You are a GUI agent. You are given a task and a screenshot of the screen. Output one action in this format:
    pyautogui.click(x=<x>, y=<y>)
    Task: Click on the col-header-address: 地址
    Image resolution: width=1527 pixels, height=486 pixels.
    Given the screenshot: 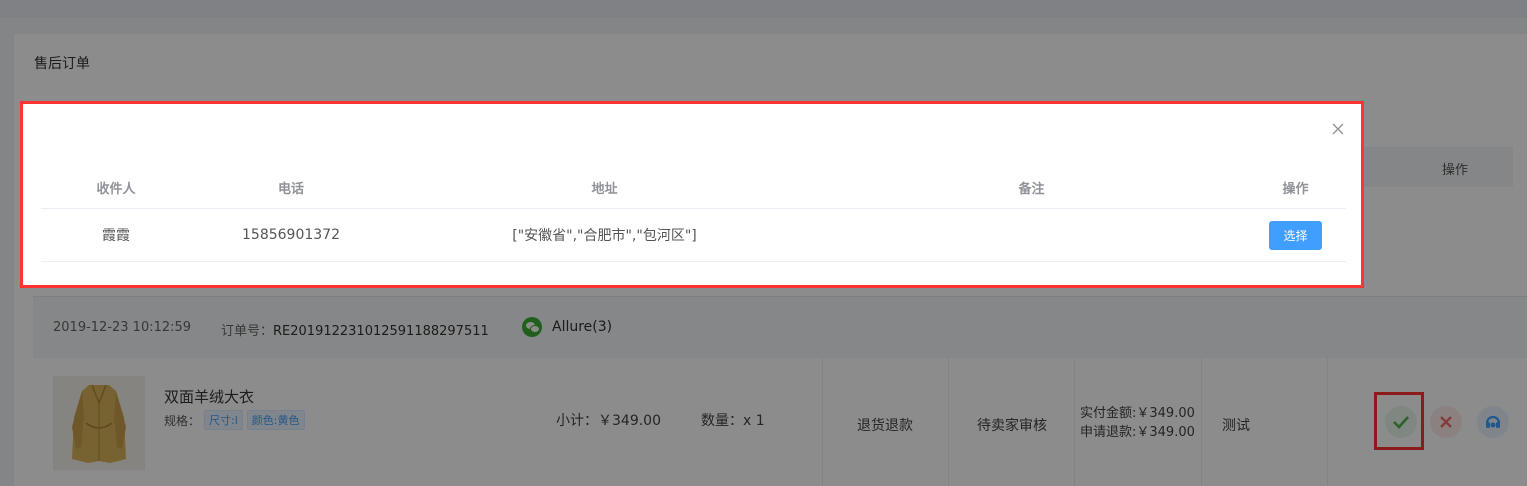 What is the action you would take?
    pyautogui.click(x=604, y=189)
    